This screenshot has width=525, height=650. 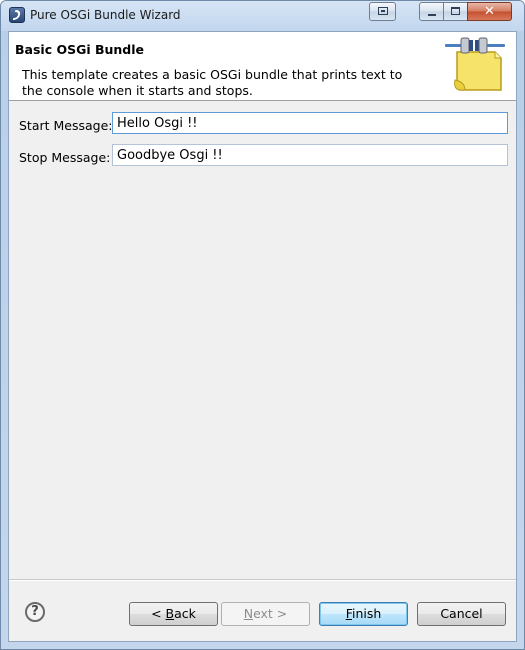 What do you see at coordinates (432, 15) in the screenshot?
I see `minimize-icon` at bounding box center [432, 15].